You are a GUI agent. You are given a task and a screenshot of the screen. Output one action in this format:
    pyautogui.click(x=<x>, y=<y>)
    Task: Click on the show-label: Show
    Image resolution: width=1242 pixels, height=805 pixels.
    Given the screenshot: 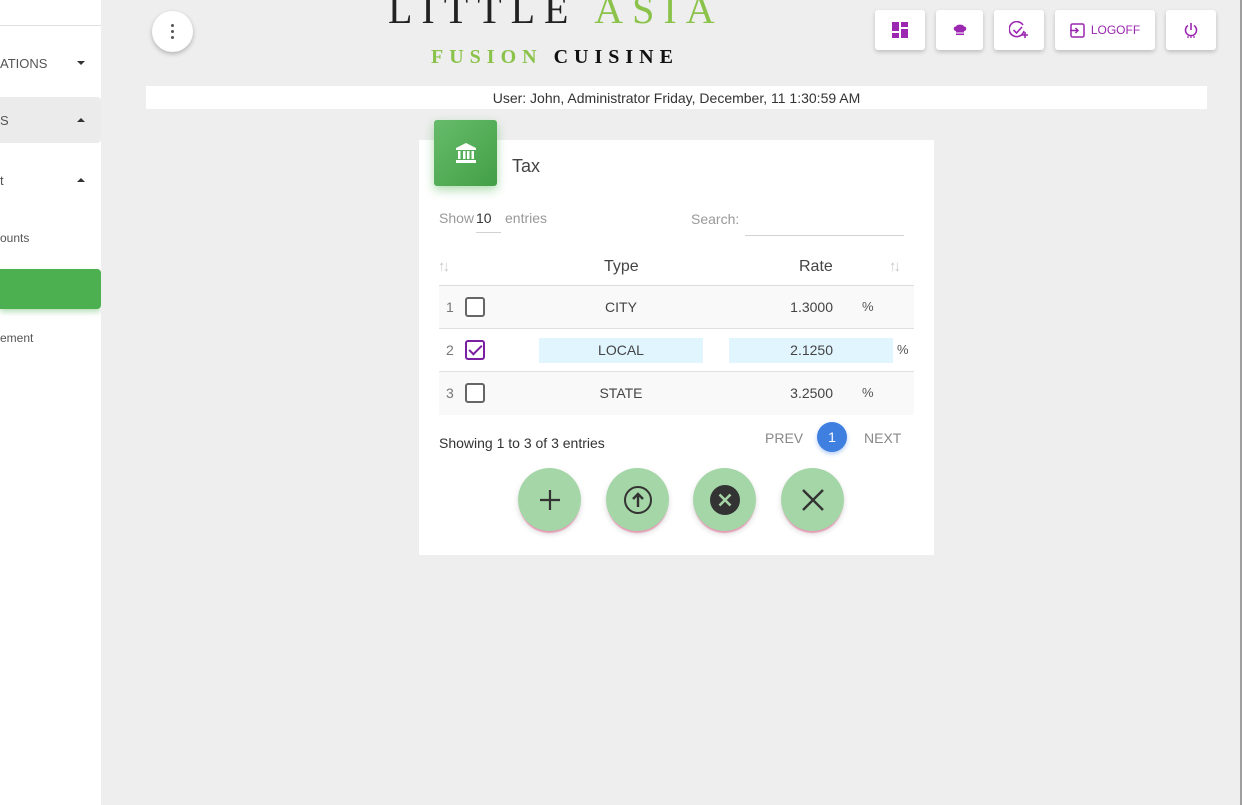 What is the action you would take?
    pyautogui.click(x=457, y=218)
    